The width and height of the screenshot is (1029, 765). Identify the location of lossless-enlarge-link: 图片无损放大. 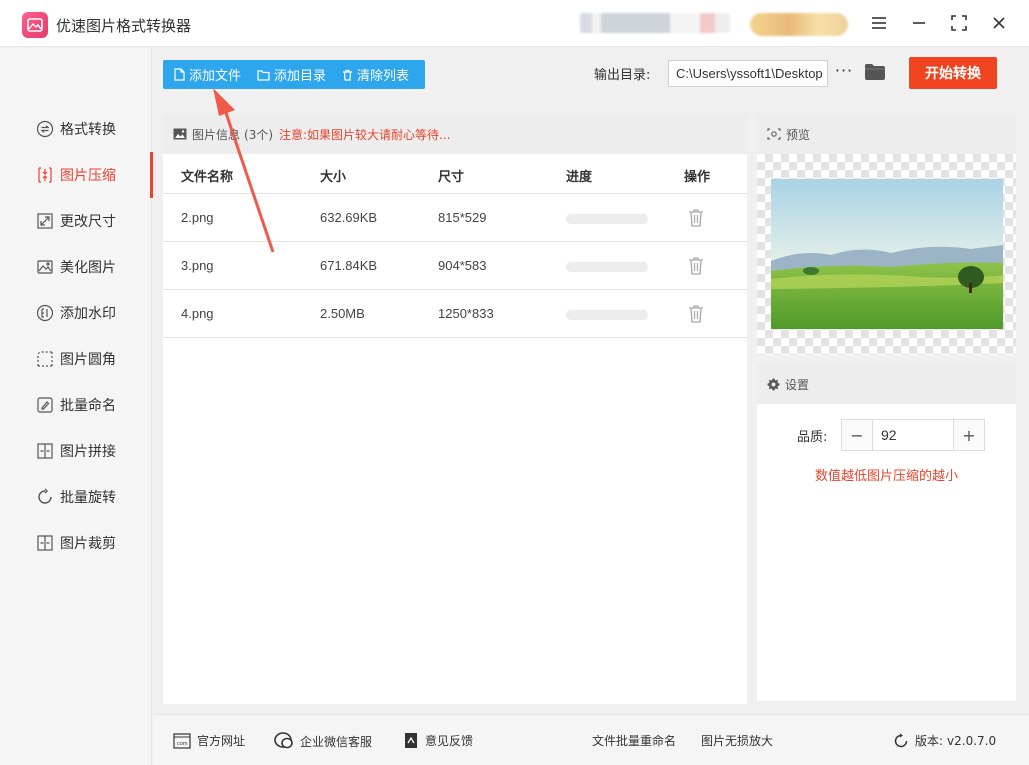
(737, 740).